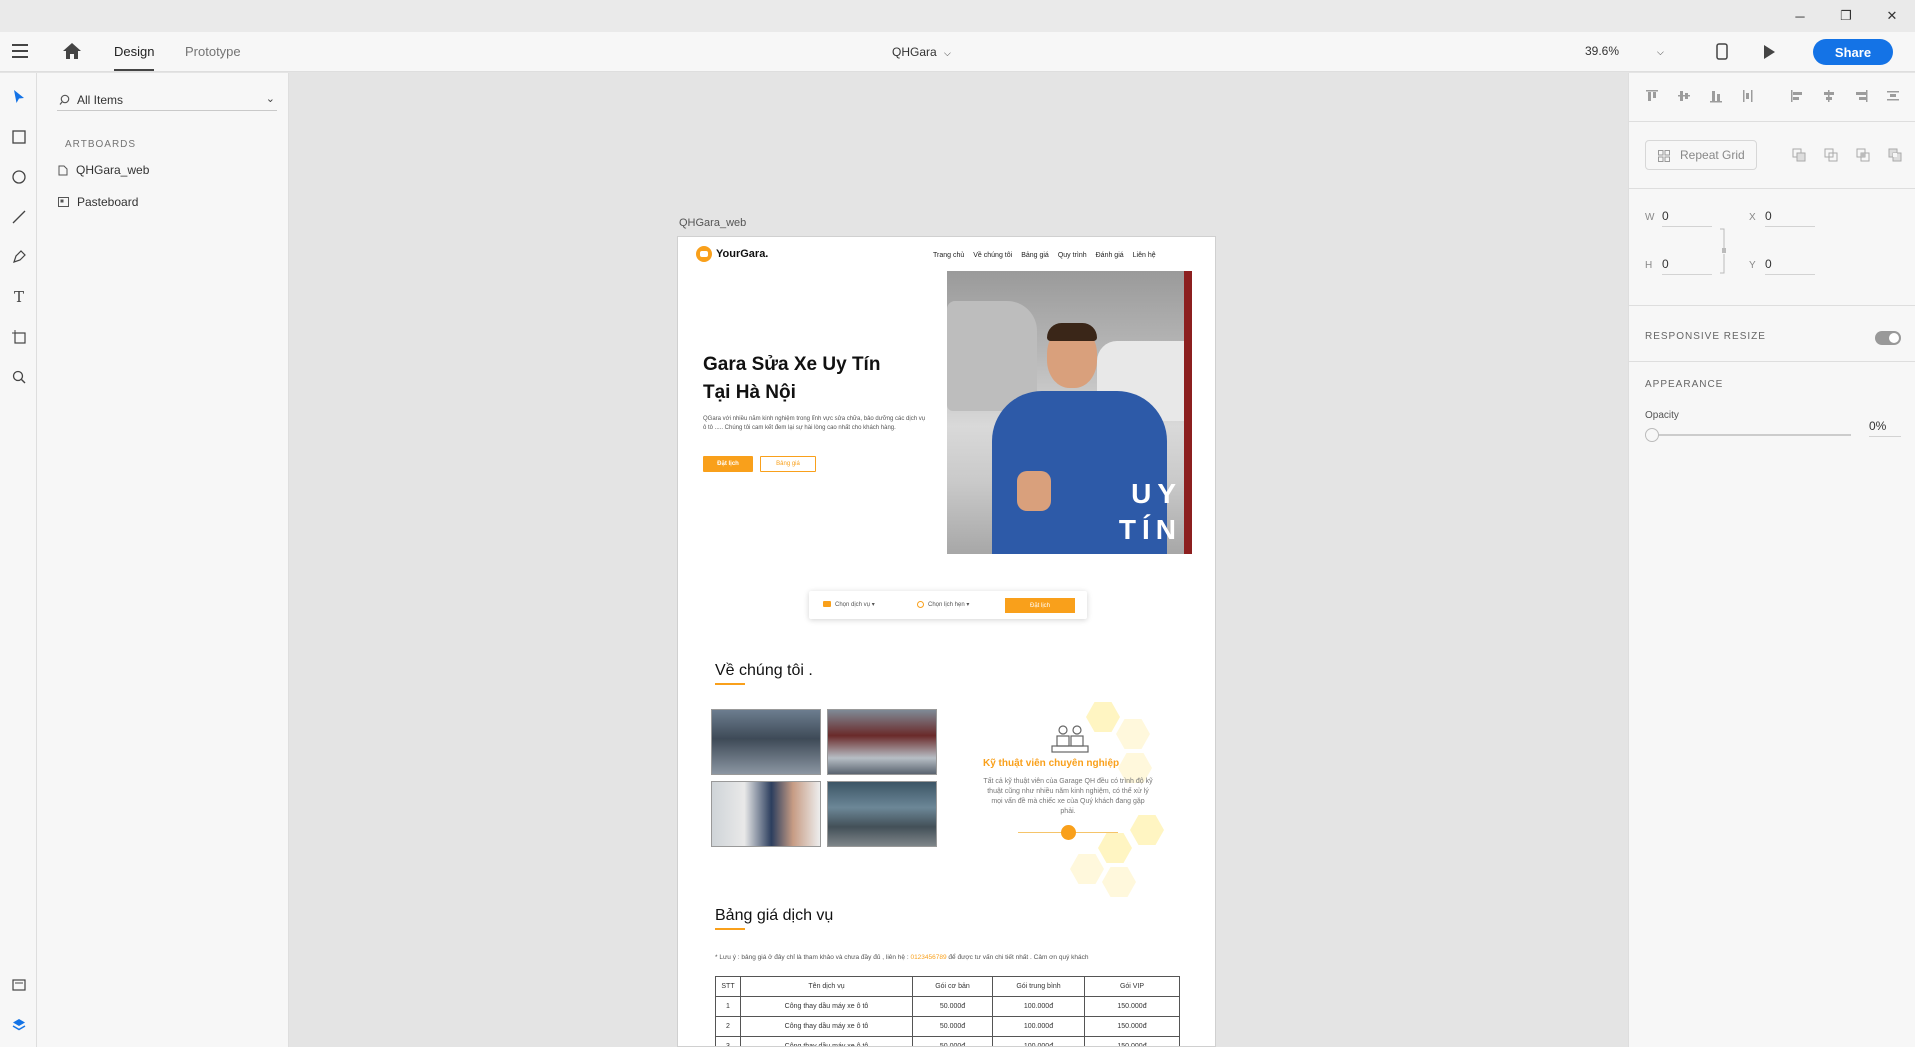 The width and height of the screenshot is (1915, 1047). What do you see at coordinates (1769, 52) in the screenshot?
I see `play-icon` at bounding box center [1769, 52].